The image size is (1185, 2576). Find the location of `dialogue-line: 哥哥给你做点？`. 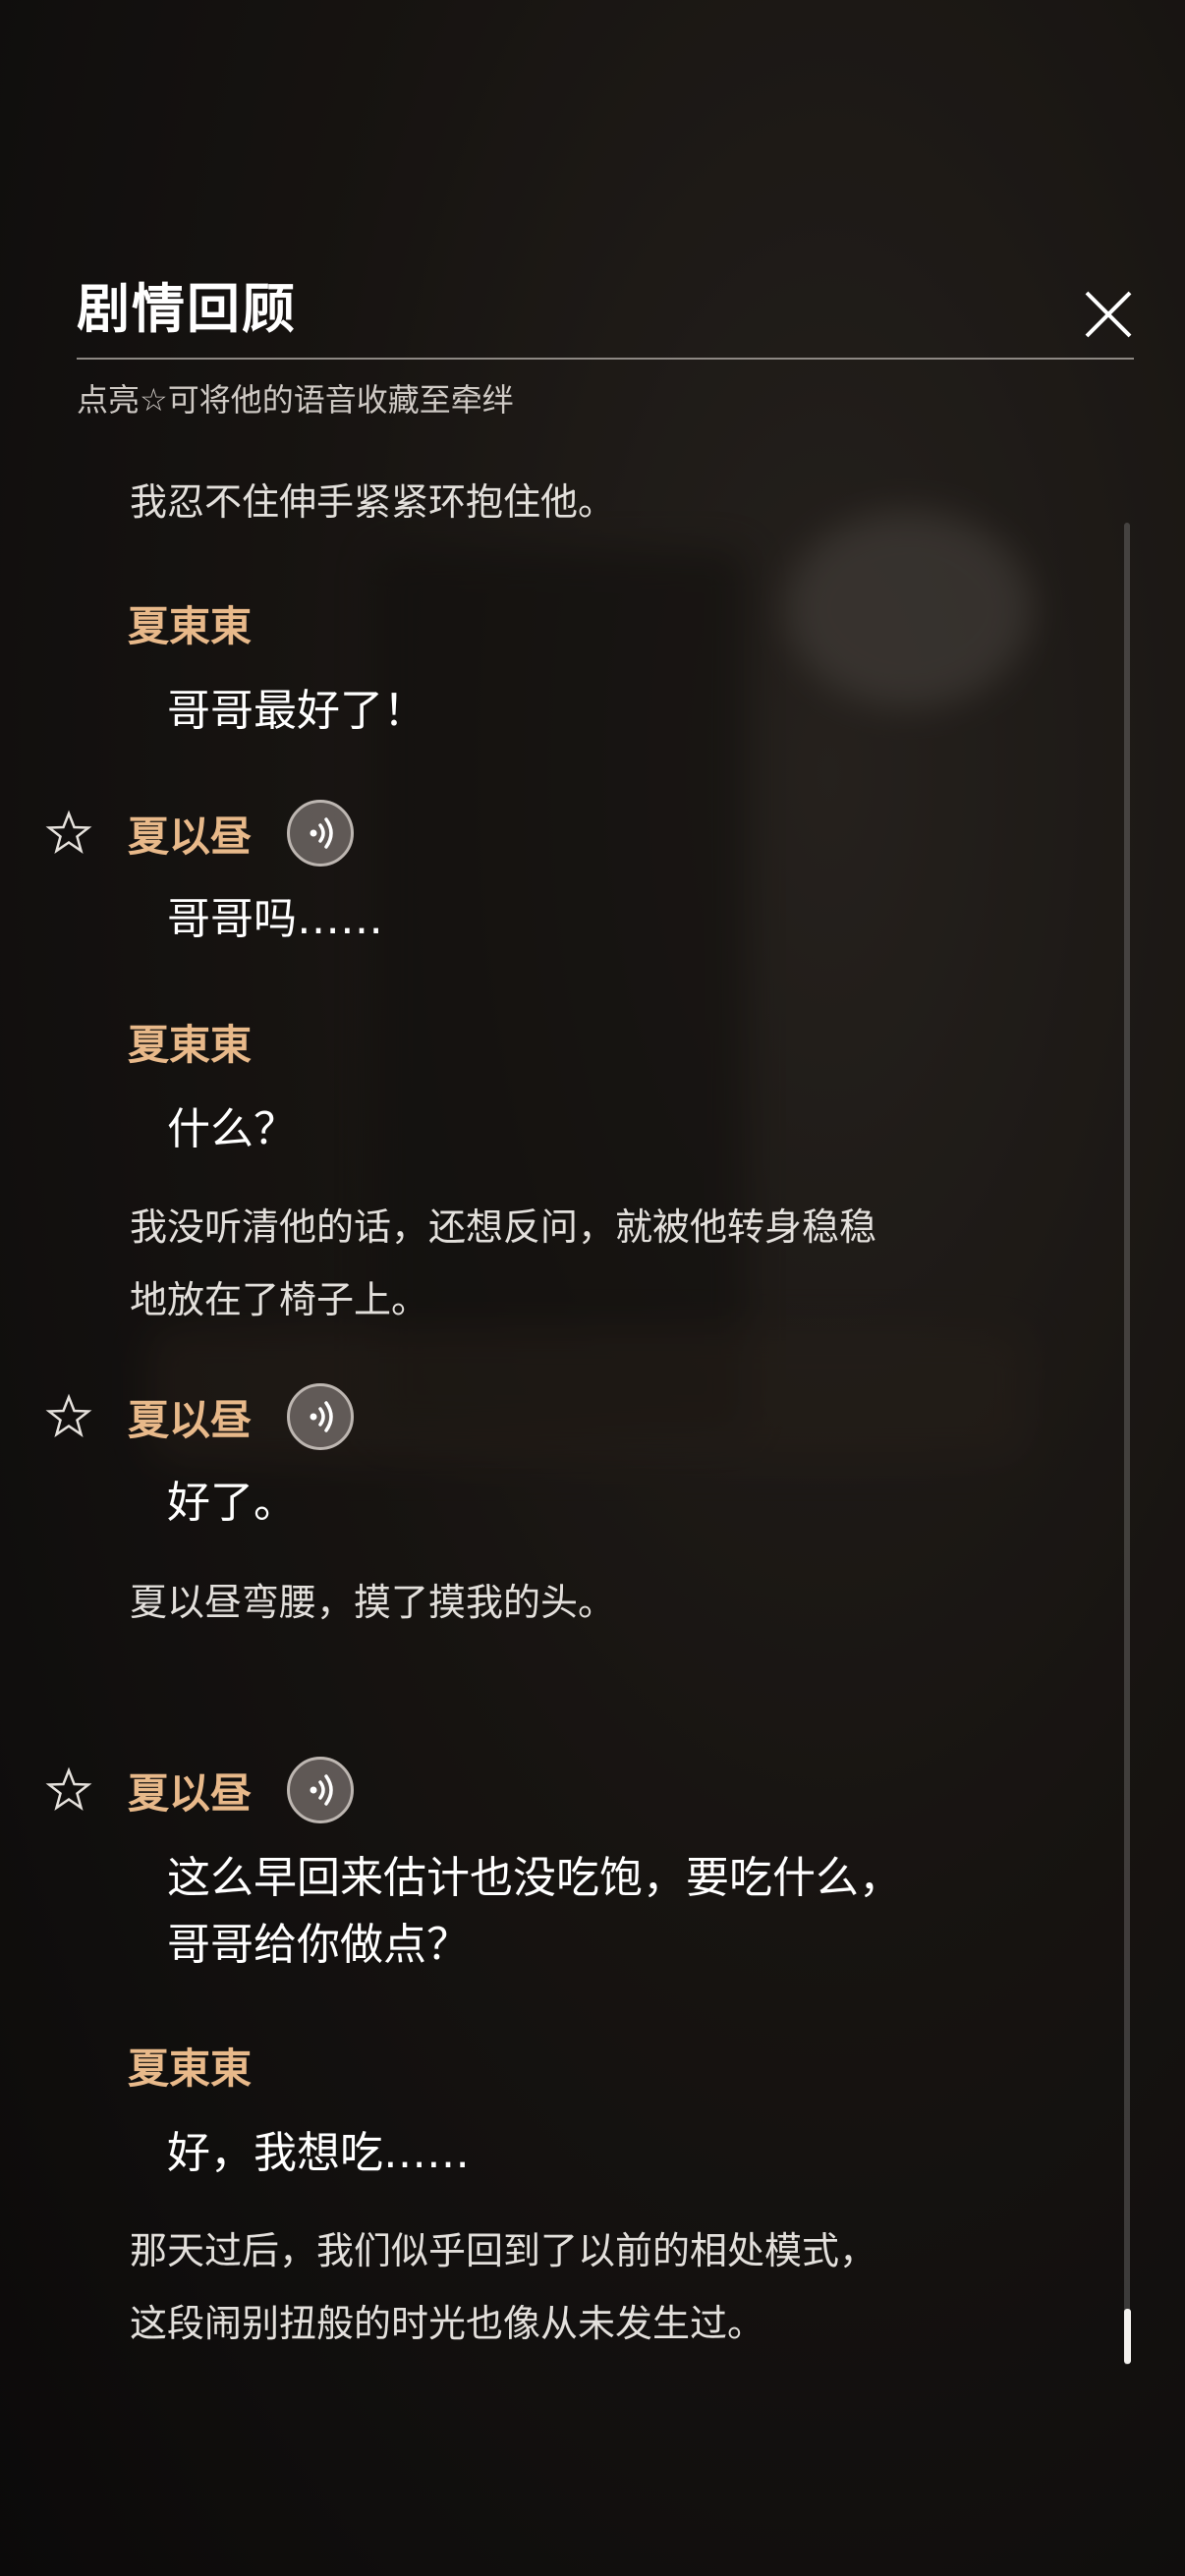

dialogue-line: 哥哥给你做点？ is located at coordinates (319, 1945).